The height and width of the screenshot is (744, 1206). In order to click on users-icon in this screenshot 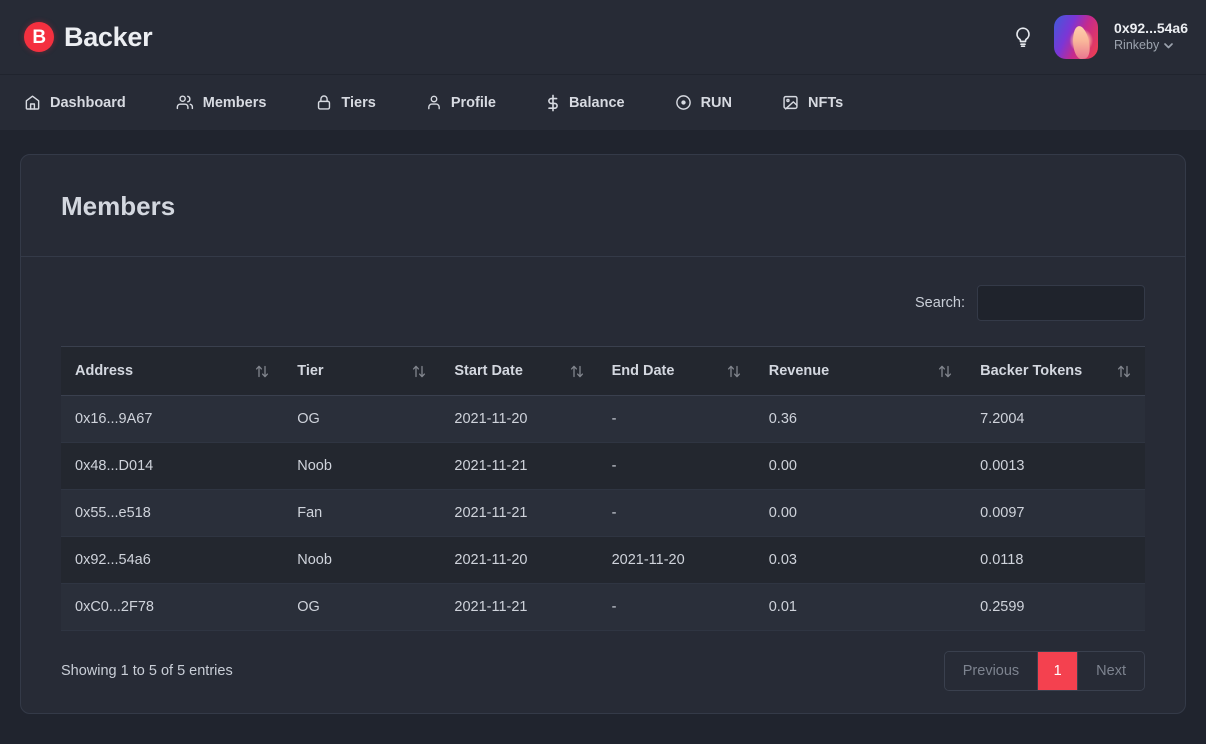, I will do `click(185, 102)`.